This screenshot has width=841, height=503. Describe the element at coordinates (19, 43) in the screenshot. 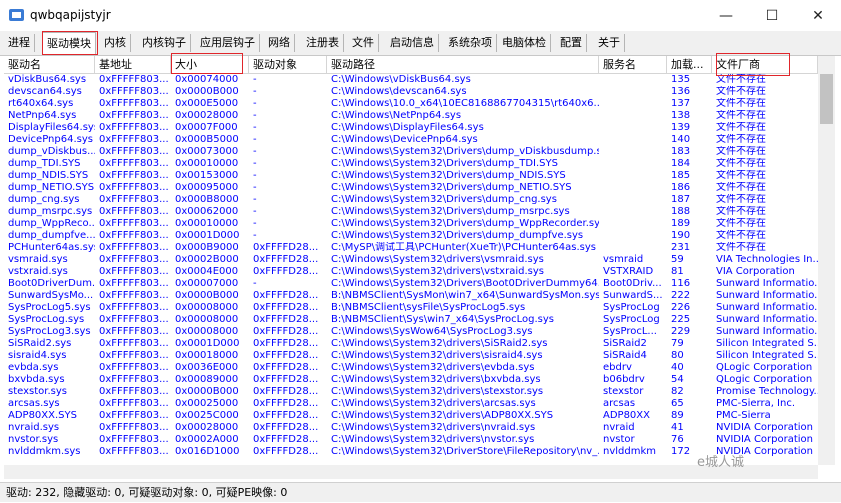

I see `tab-process: 进程` at that location.